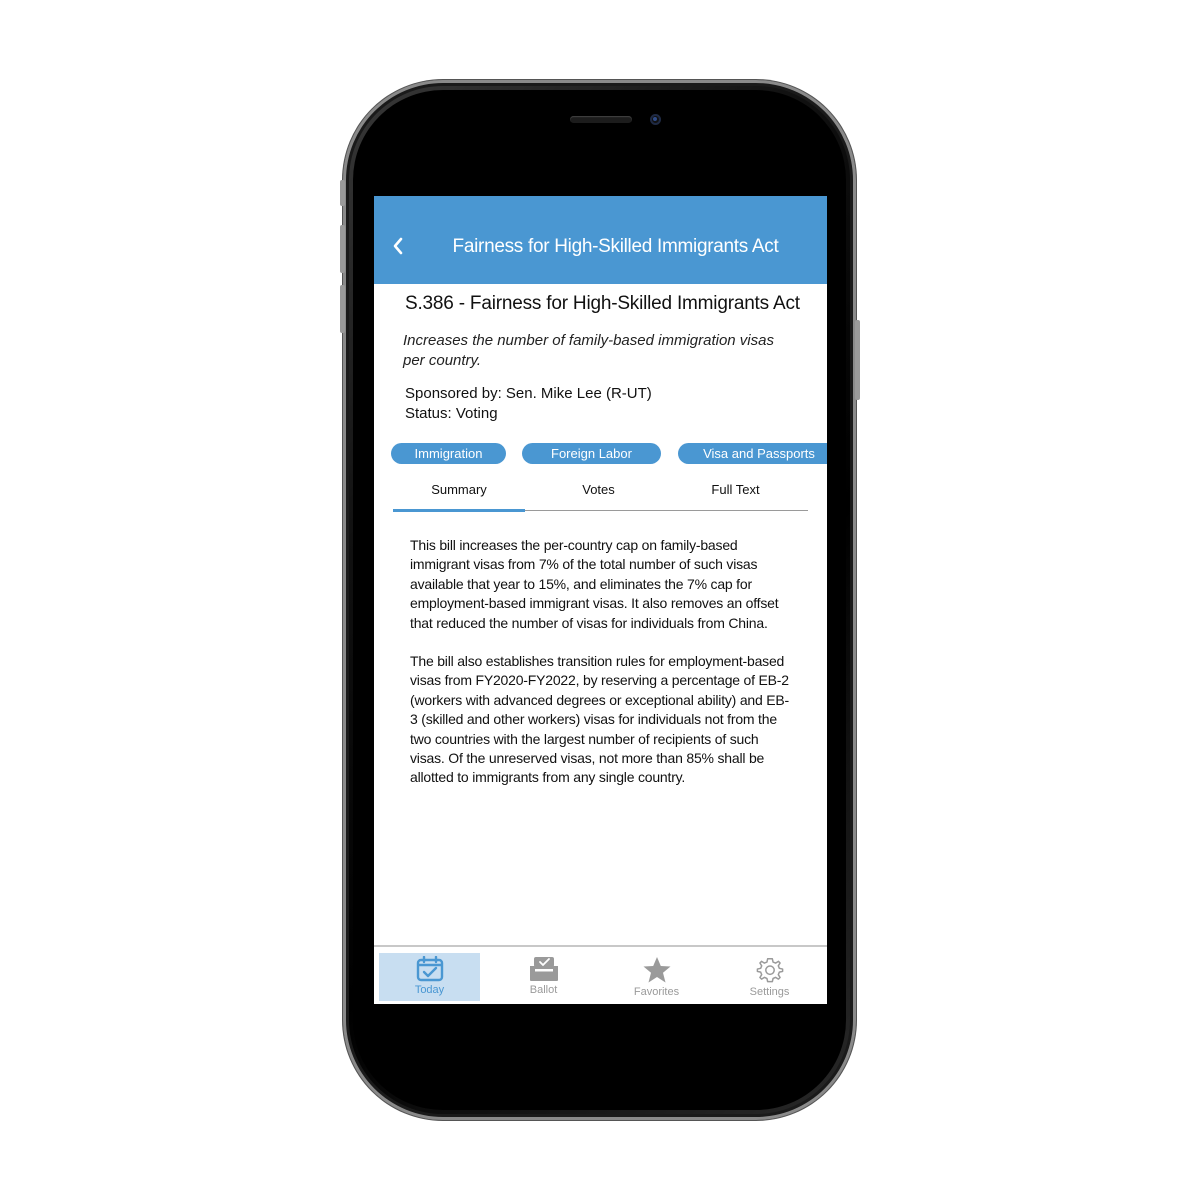 Image resolution: width=1200 pixels, height=1200 pixels. What do you see at coordinates (459, 489) in the screenshot?
I see `tab-summary: Summary` at bounding box center [459, 489].